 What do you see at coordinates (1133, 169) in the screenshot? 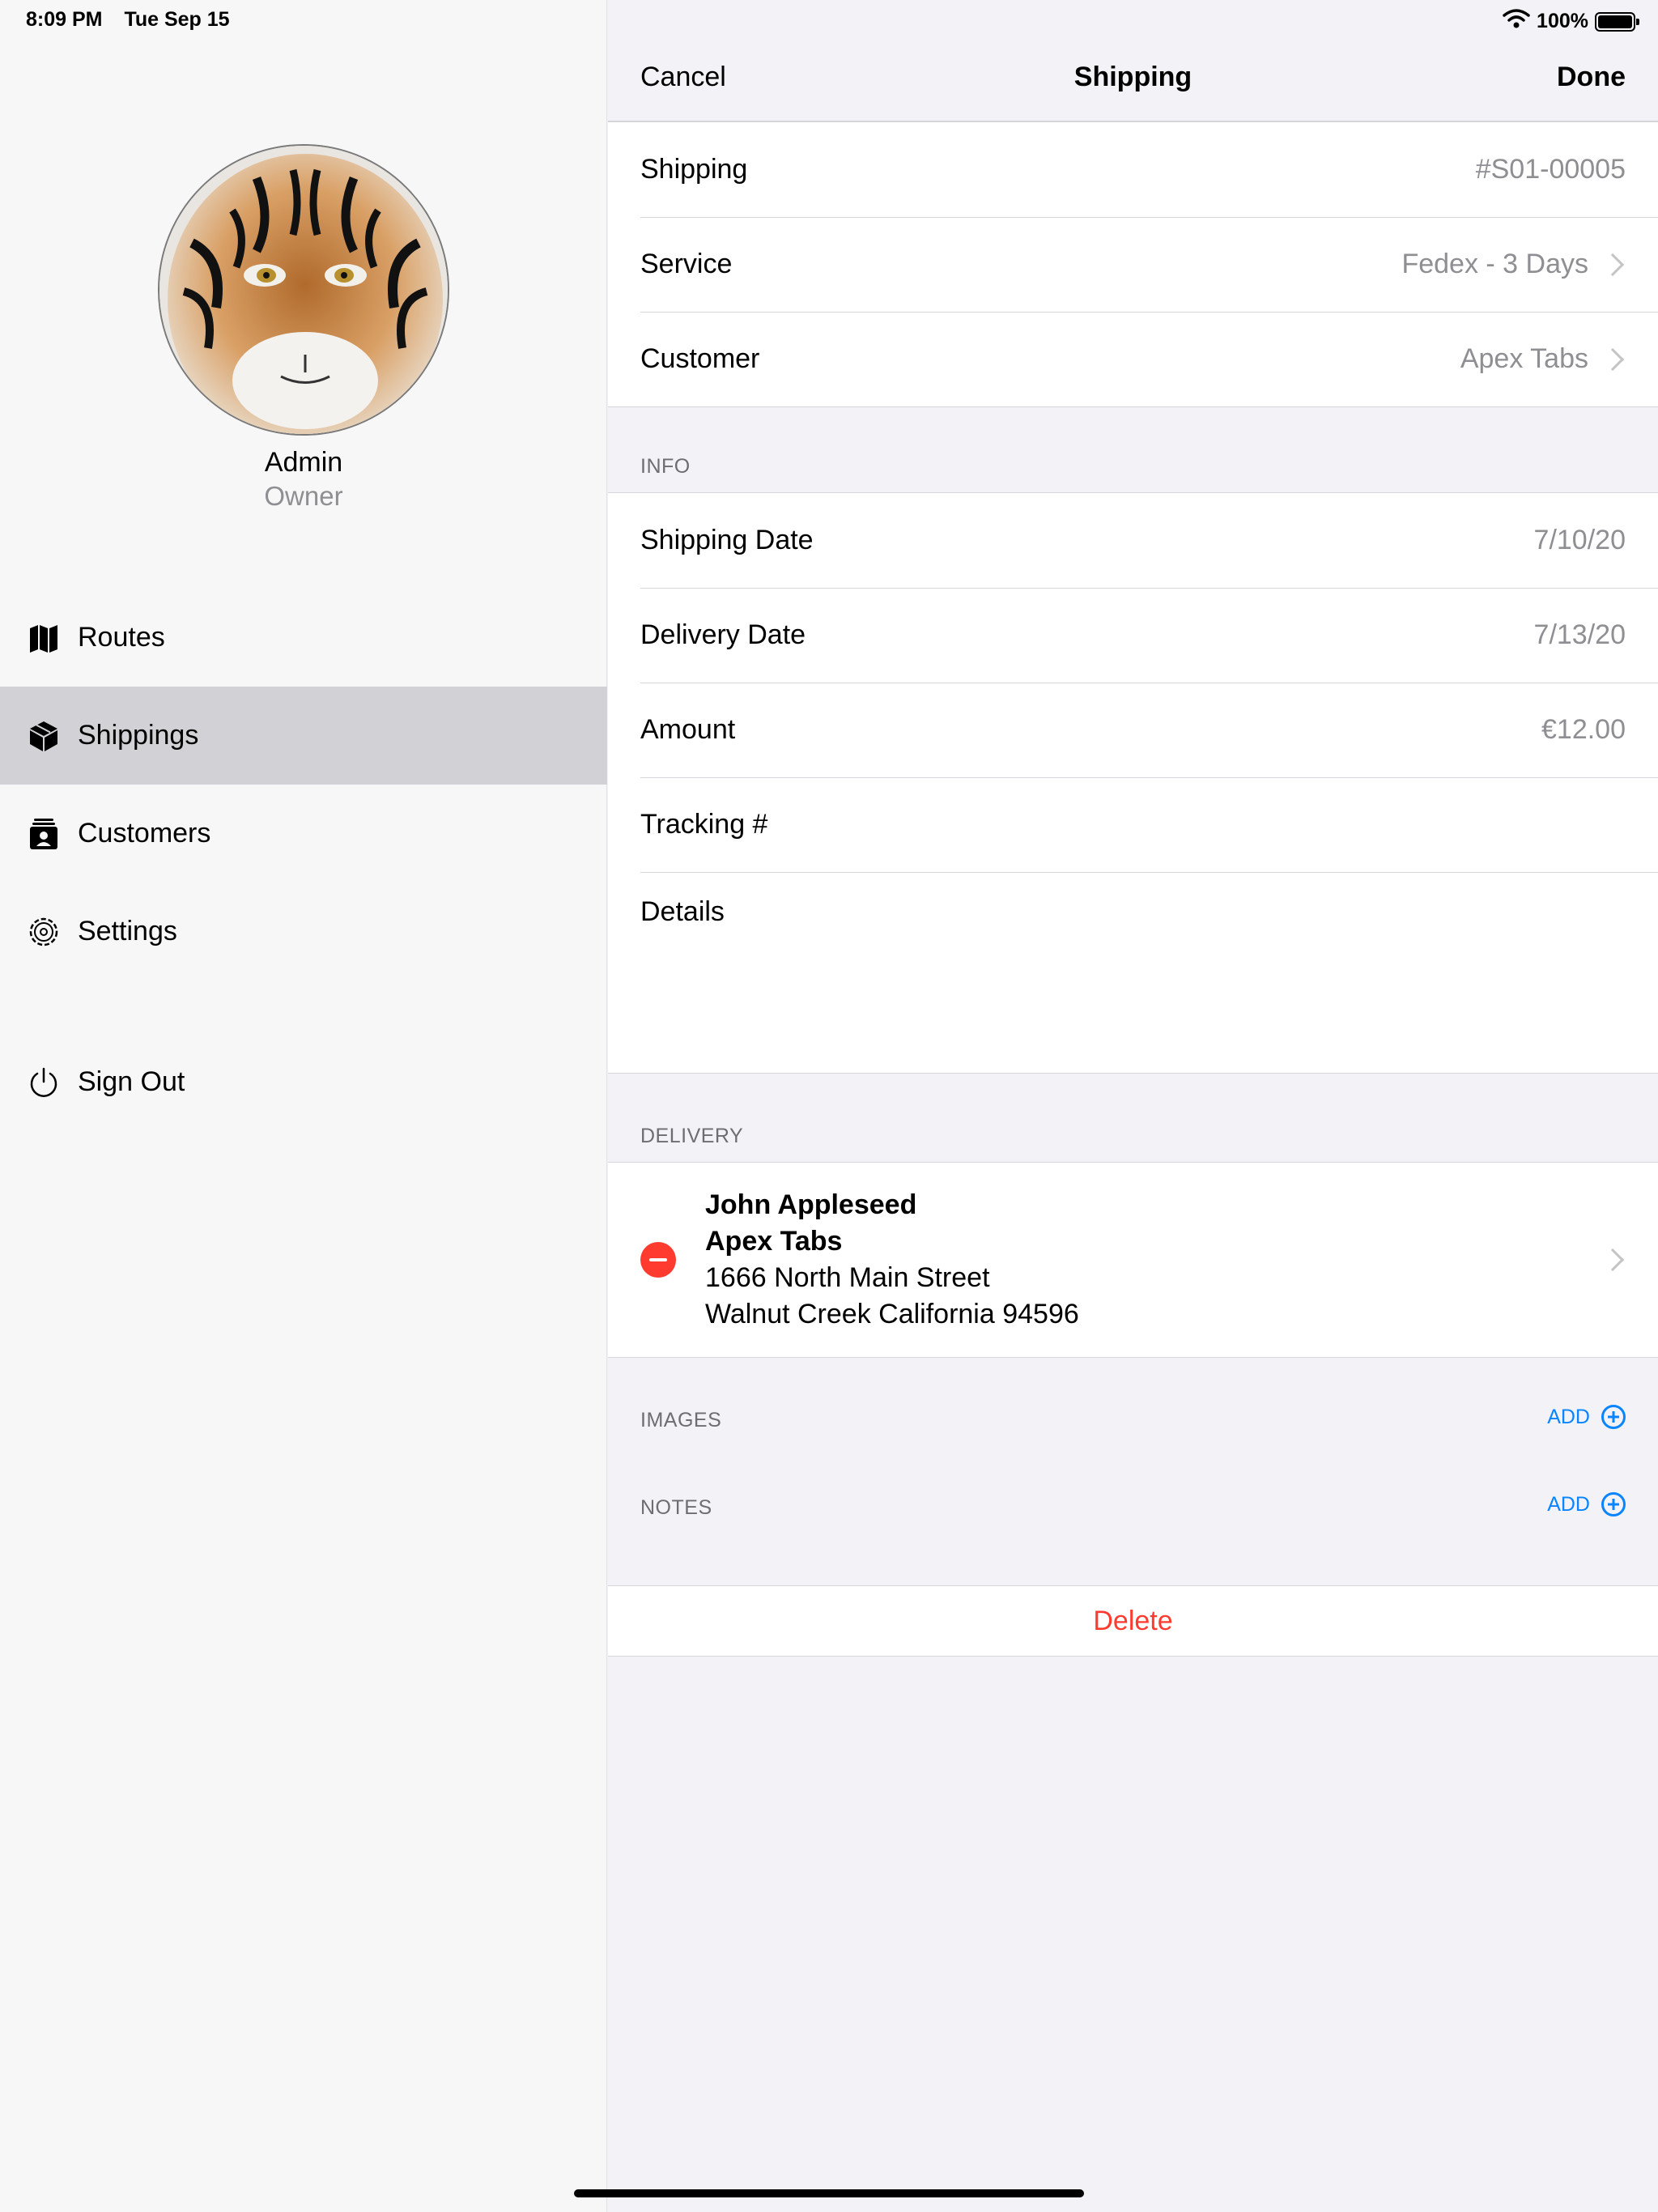
I see `shipping-number-row: Shipping #S01-00005` at bounding box center [1133, 169].